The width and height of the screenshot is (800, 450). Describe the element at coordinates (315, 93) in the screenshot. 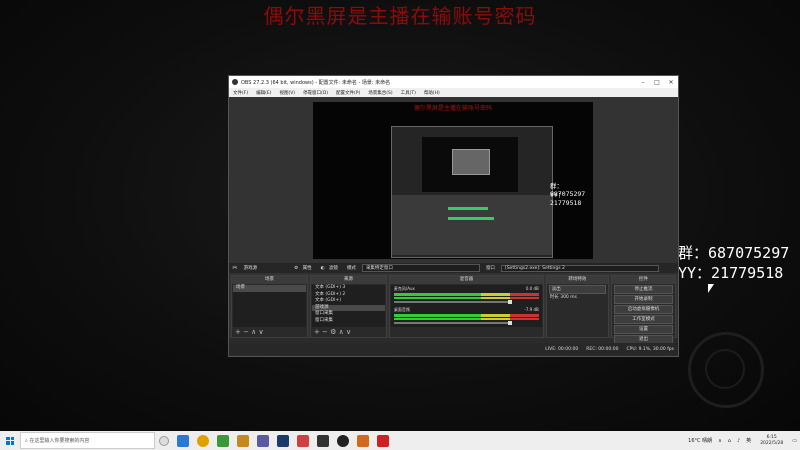

I see `menu-docks: 停靠窗口(D)` at that location.